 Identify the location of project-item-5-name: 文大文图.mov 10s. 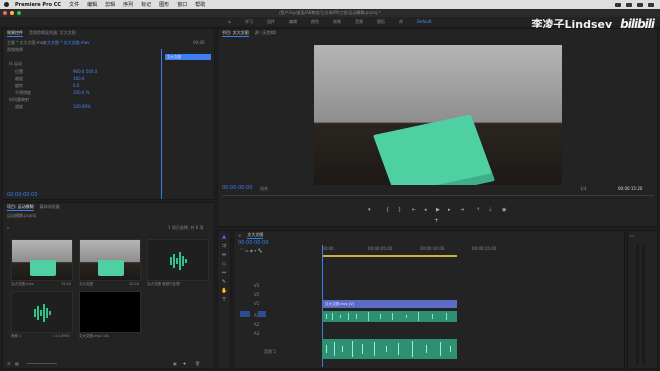
(94, 336).